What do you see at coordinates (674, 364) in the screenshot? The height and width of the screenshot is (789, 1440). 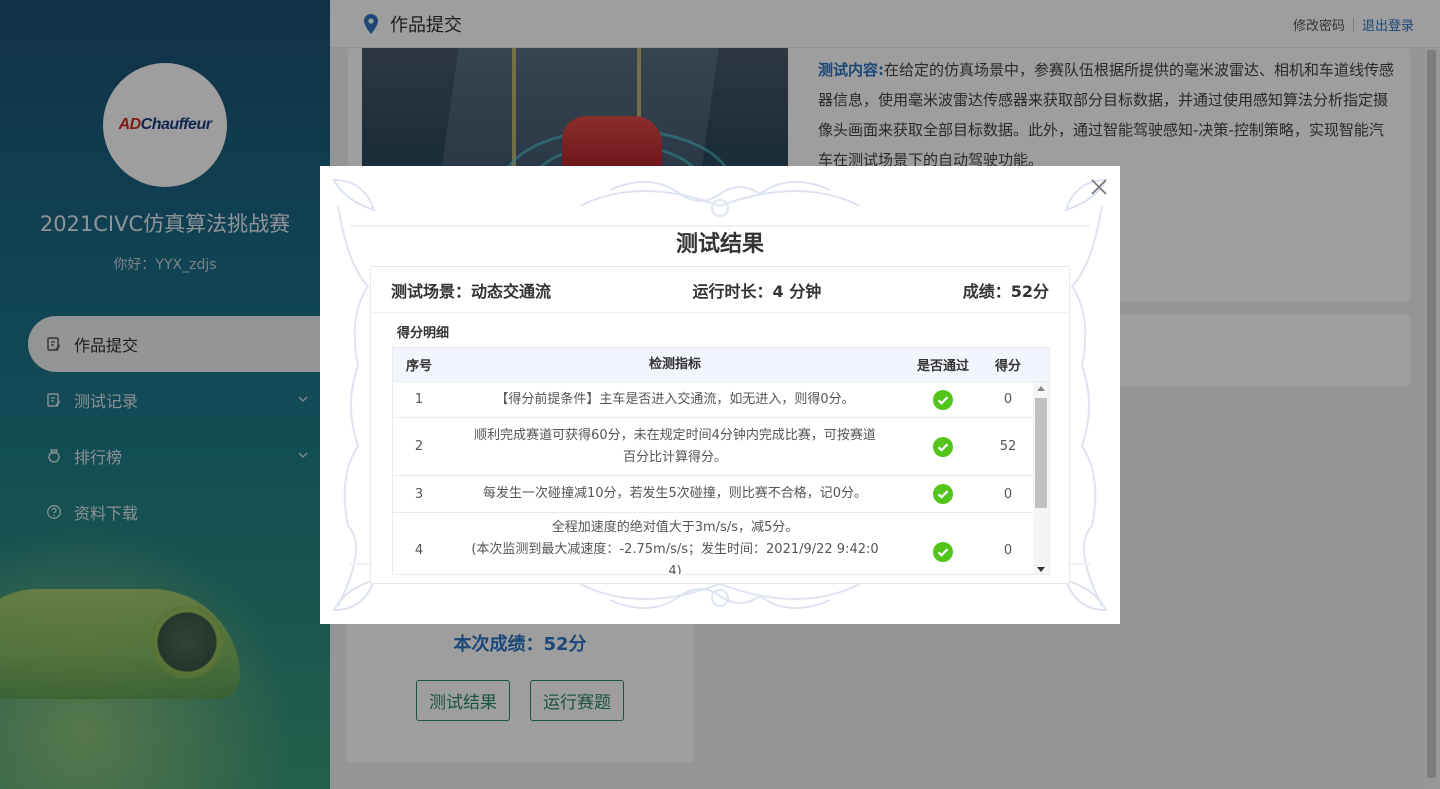 I see `col-metric: 检测指标` at bounding box center [674, 364].